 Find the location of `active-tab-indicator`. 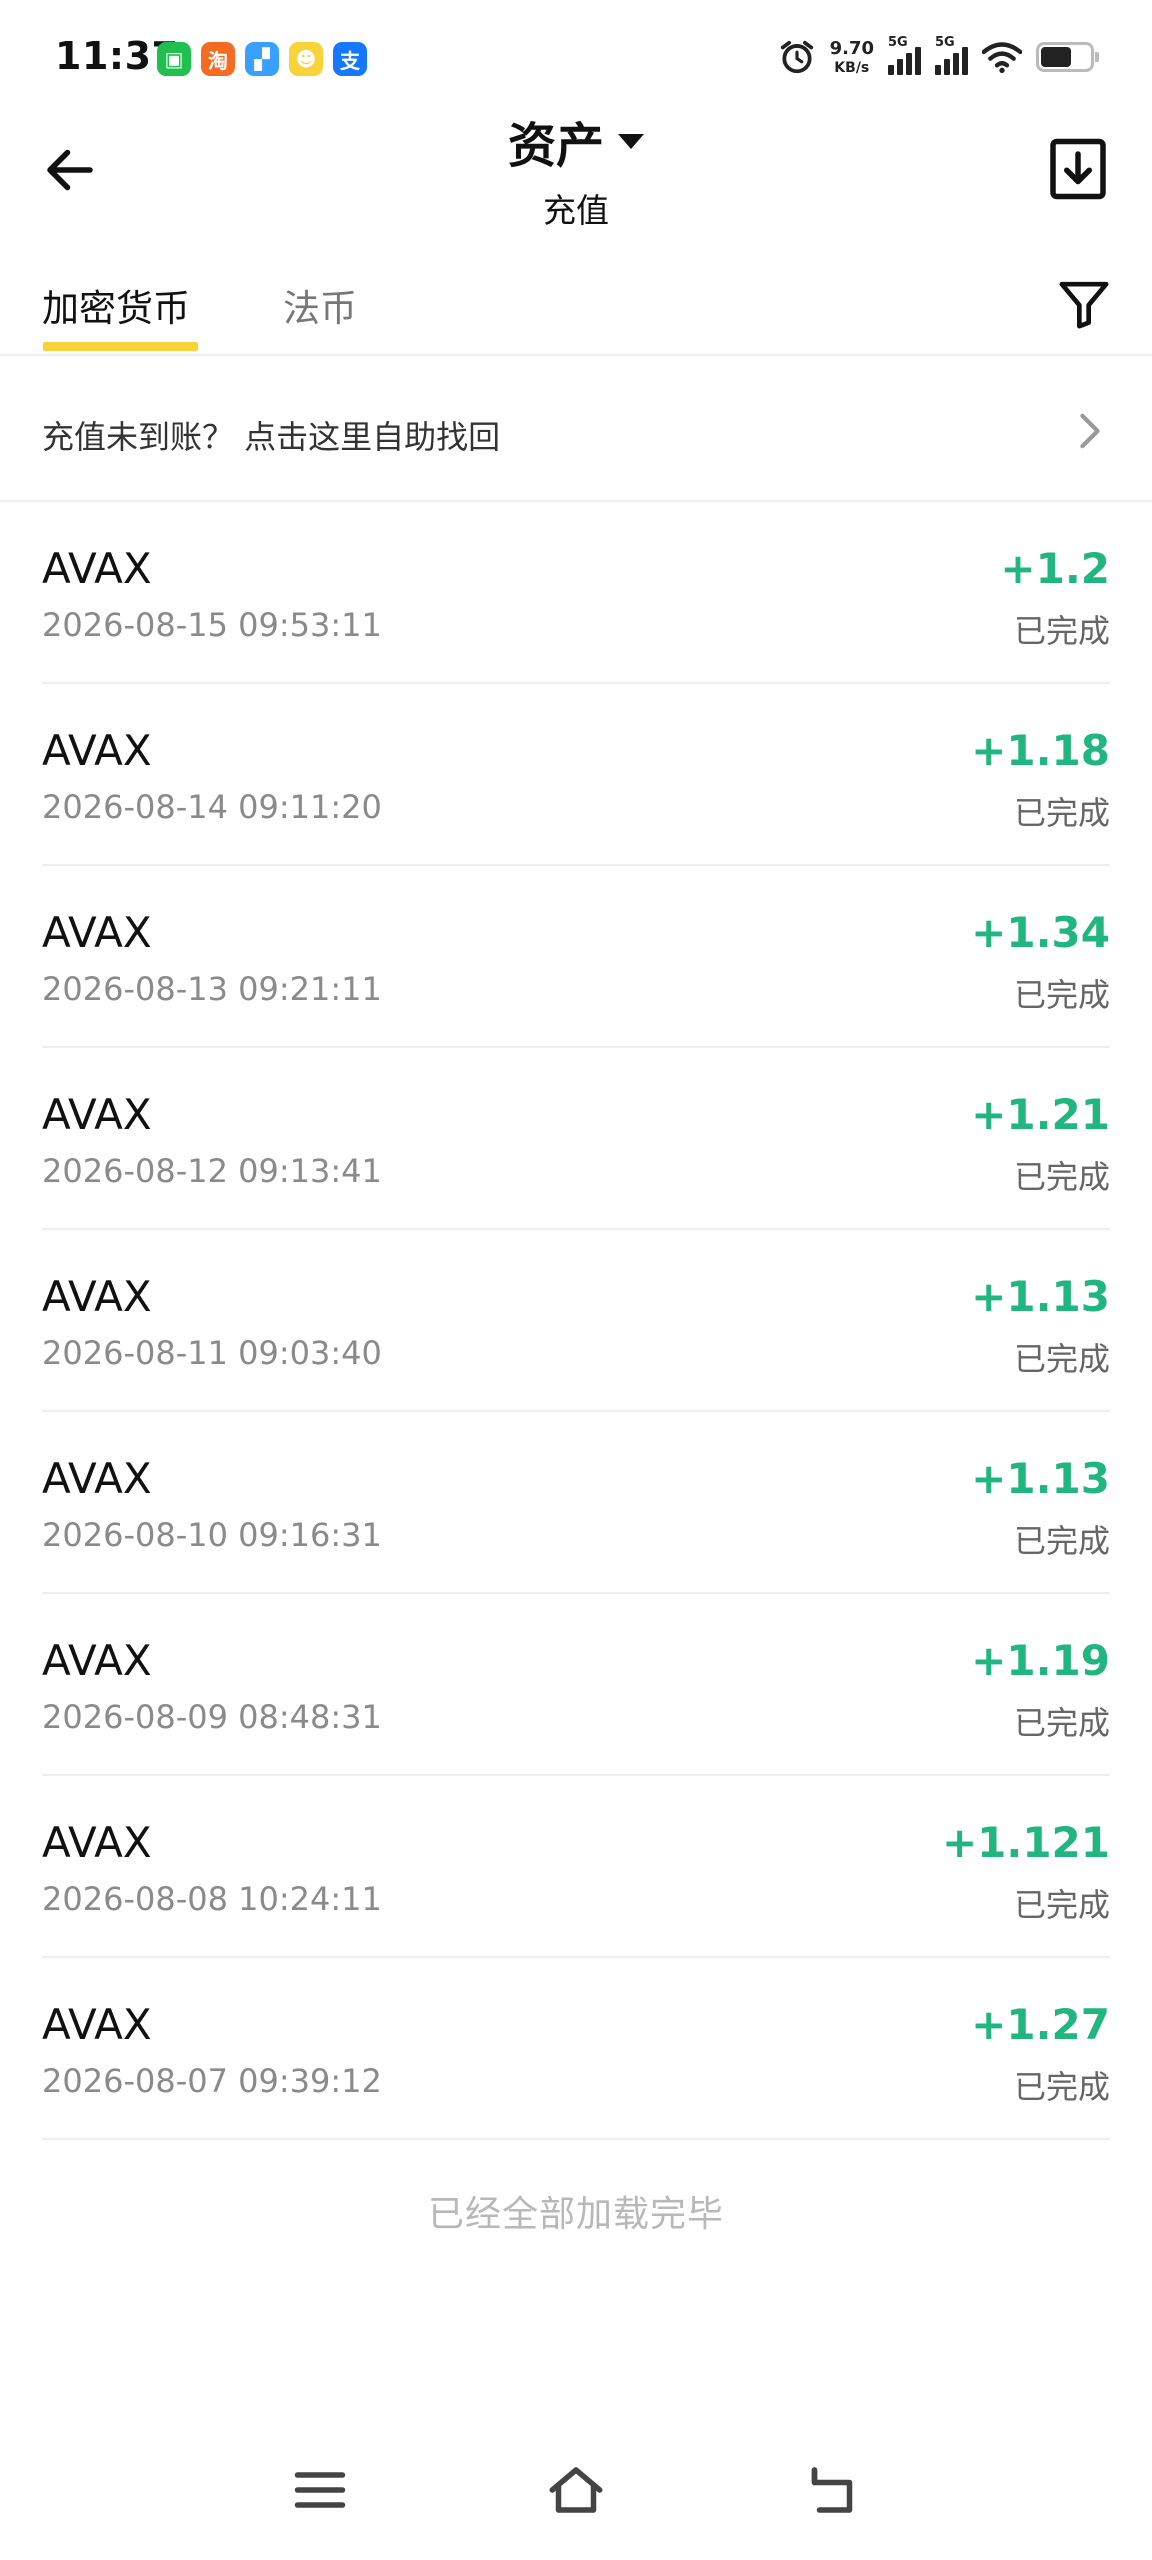

active-tab-indicator is located at coordinates (120, 346).